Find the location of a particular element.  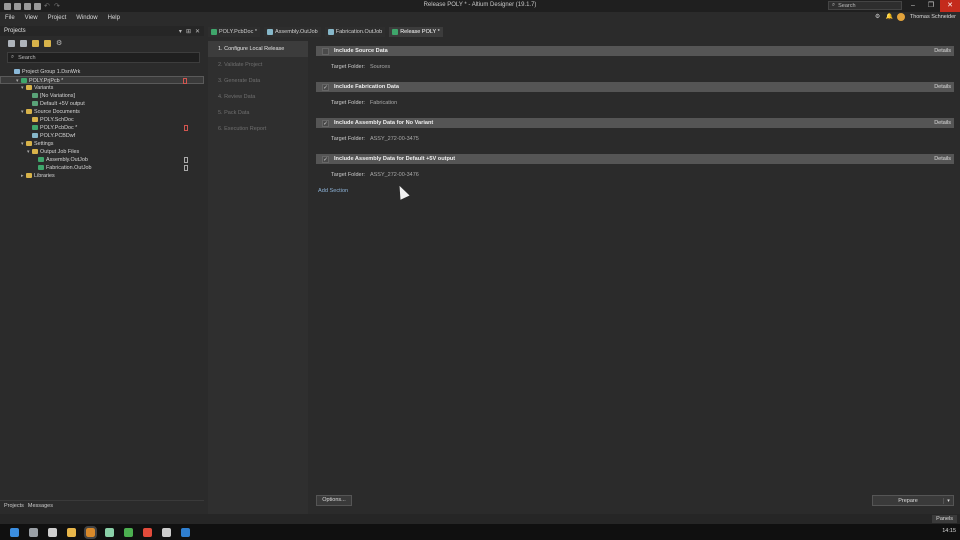

new-folder-icon is located at coordinates (47, 43).